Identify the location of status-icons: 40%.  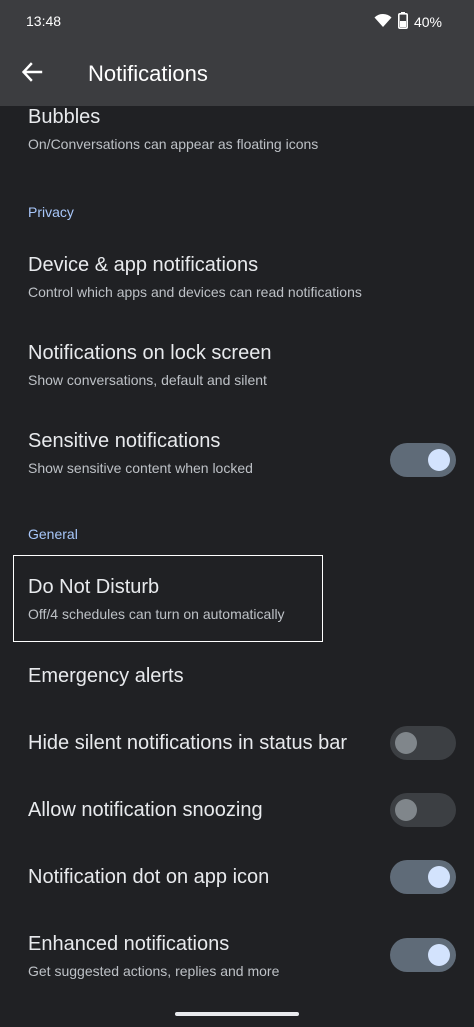
(408, 22).